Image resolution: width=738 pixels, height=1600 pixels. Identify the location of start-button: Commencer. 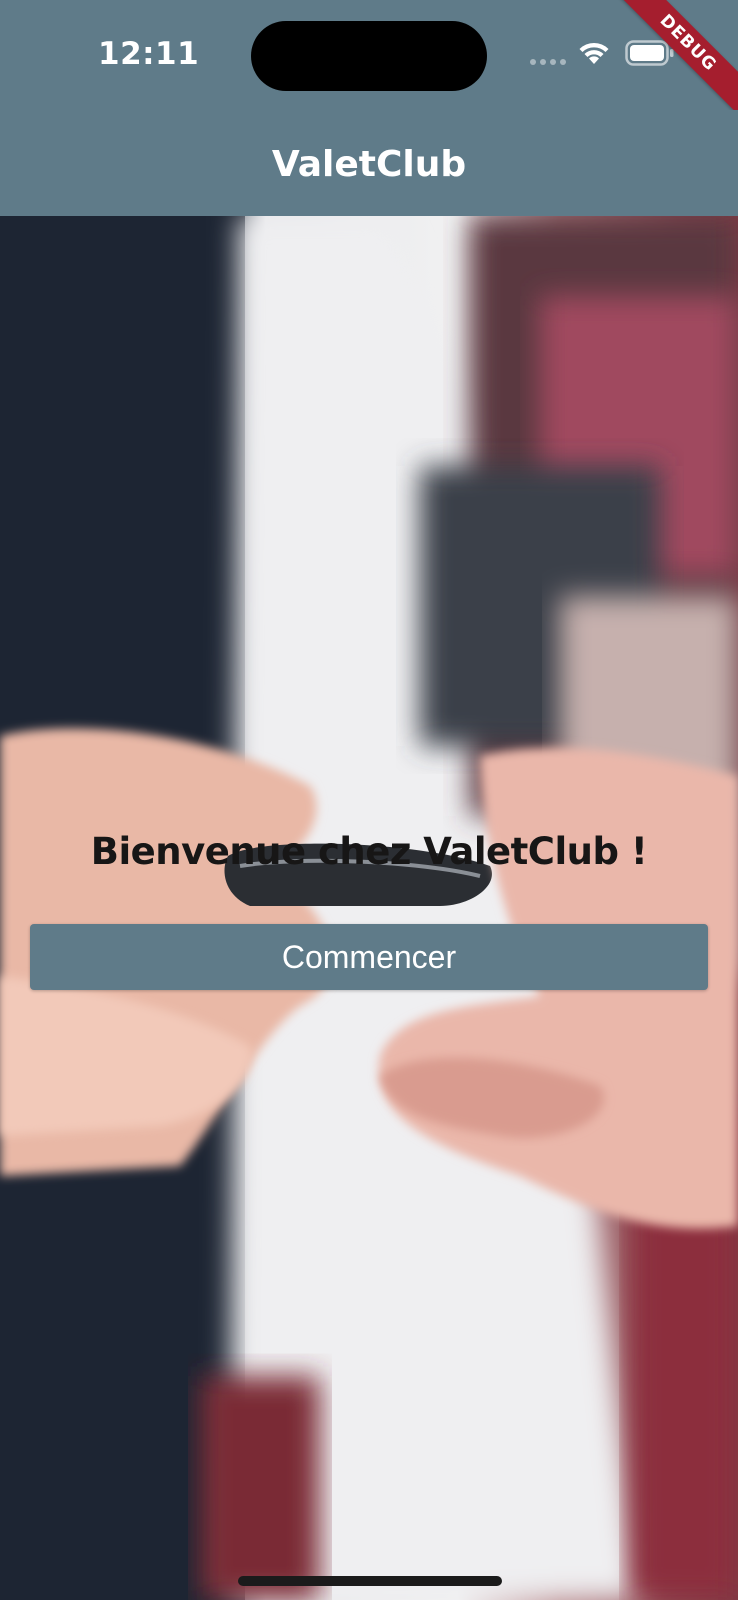
(369, 957).